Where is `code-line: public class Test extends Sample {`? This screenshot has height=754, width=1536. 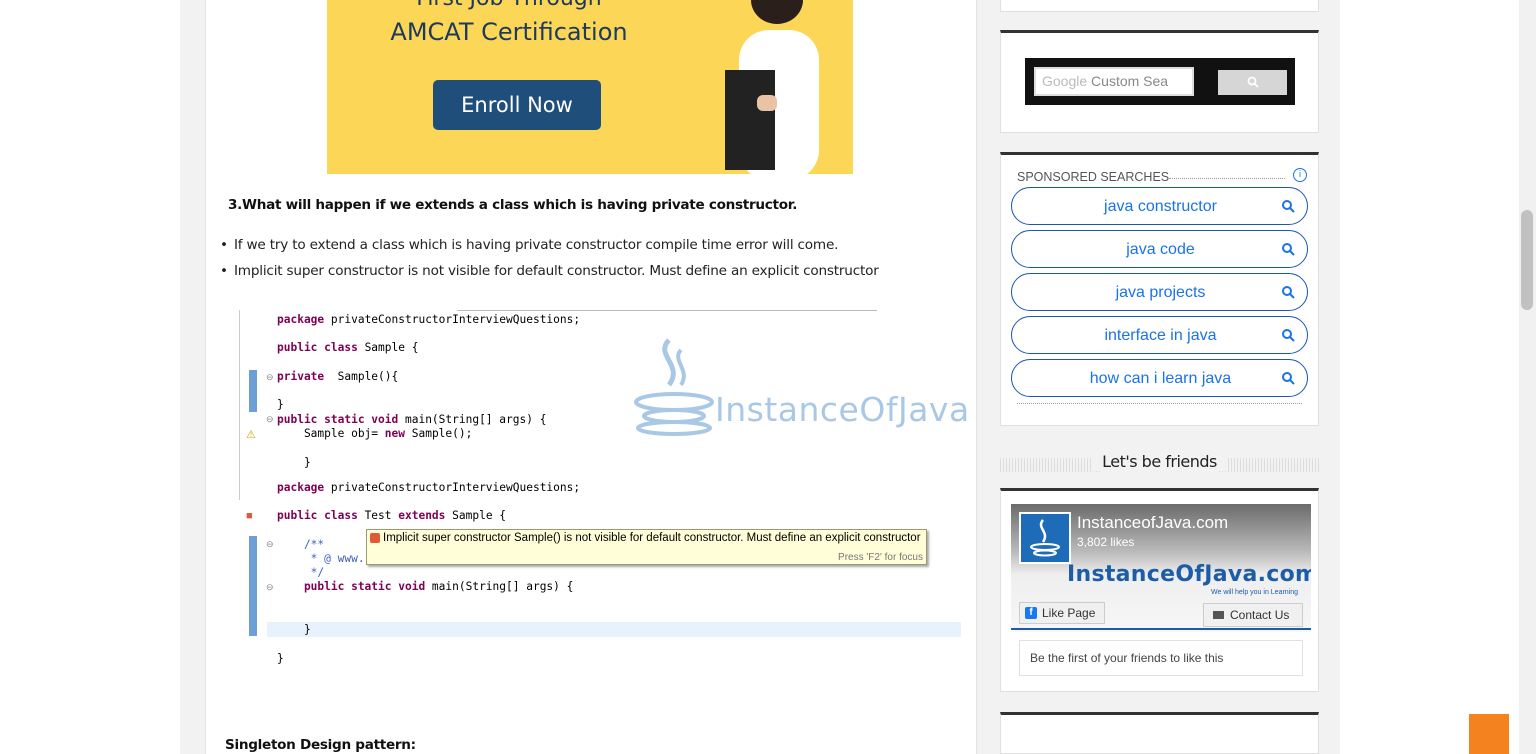 code-line: public class Test extends Sample { is located at coordinates (391, 515).